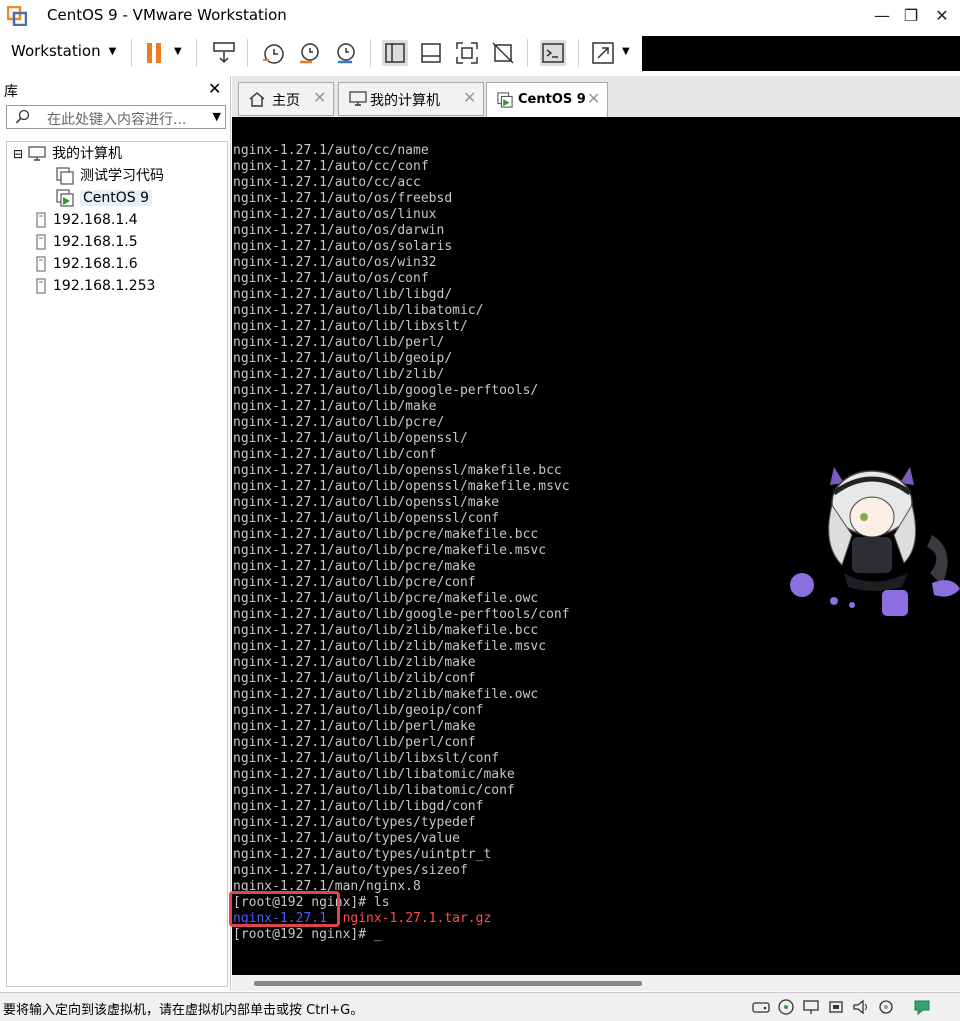  I want to click on terminal-line: nginx-1.27.1/auto/lib/pcre/make, so click(354, 566).